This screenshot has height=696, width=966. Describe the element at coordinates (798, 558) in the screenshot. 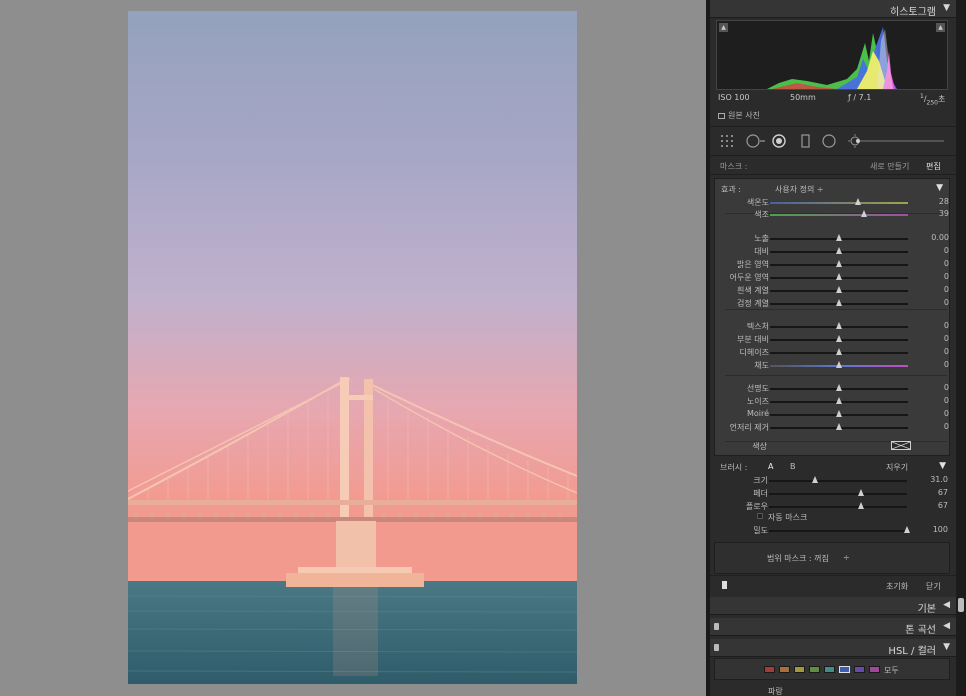

I see `range-mask-select: 범위 마스크 : 꺼짐` at that location.